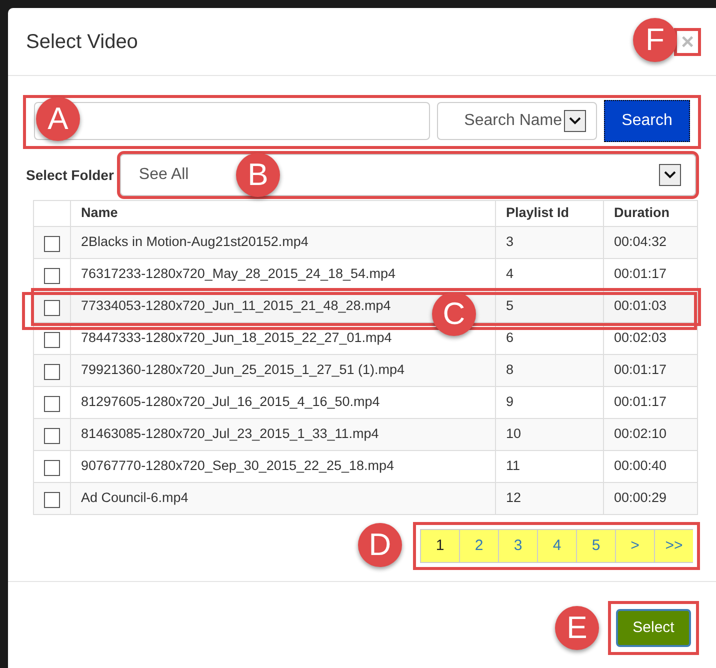 Image resolution: width=716 pixels, height=668 pixels. What do you see at coordinates (550, 498) in the screenshot?
I see `table-cell: 12` at bounding box center [550, 498].